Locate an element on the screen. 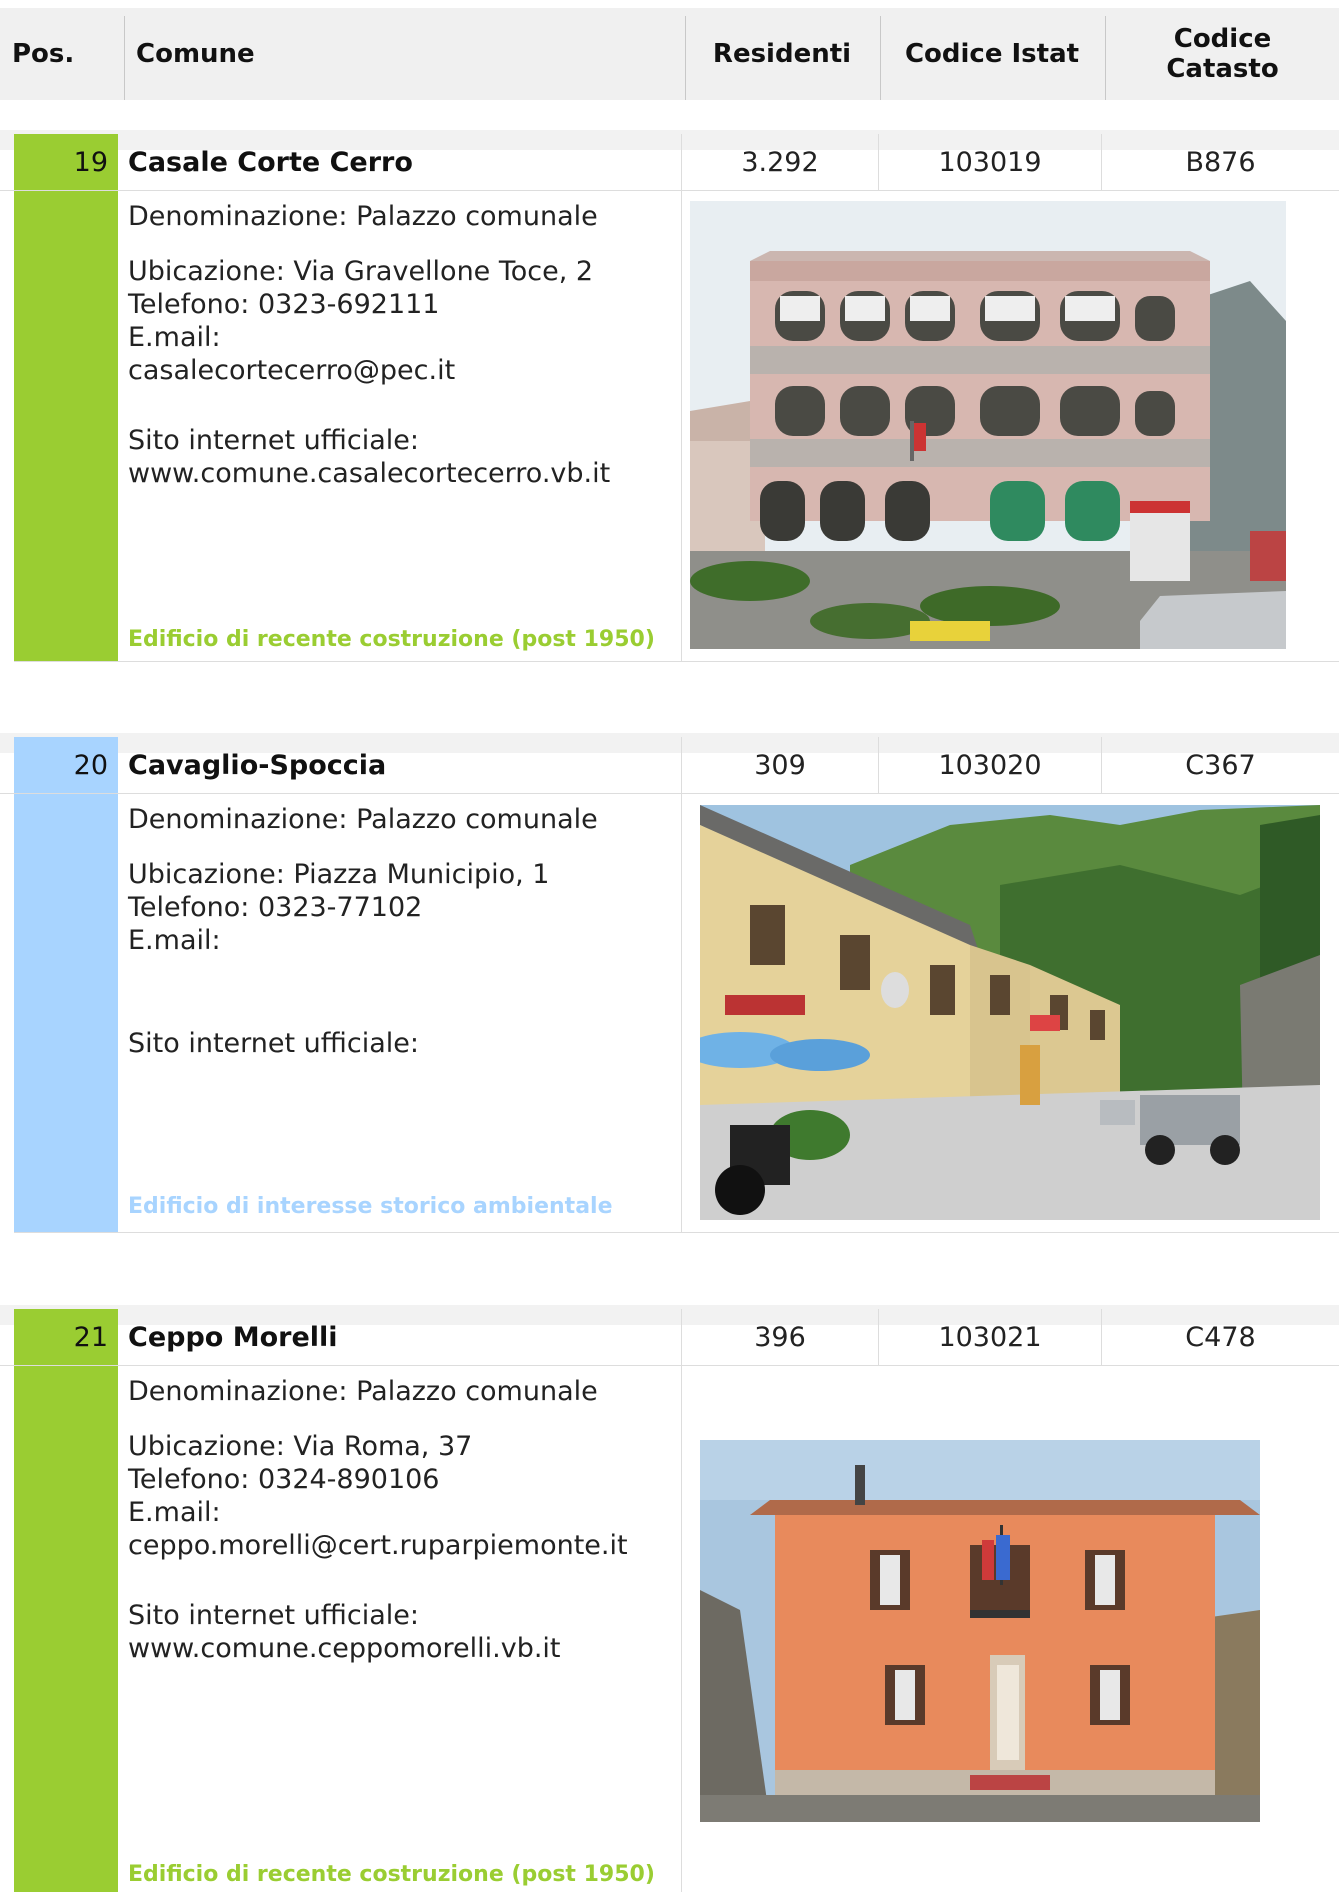 Image resolution: width=1339 pixels, height=1892 pixels. entry-residenti: 309 is located at coordinates (779, 765).